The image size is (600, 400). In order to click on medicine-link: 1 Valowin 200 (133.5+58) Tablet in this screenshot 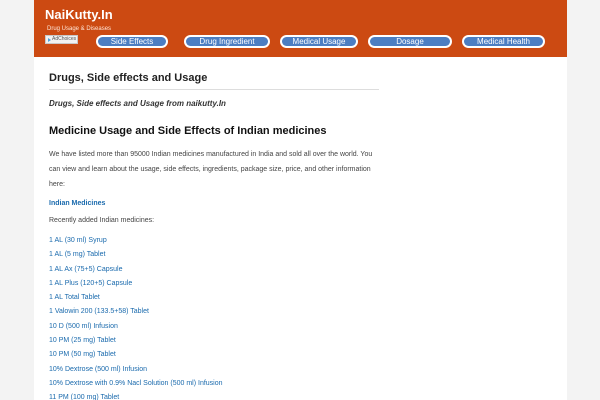, I will do `click(214, 312)`.